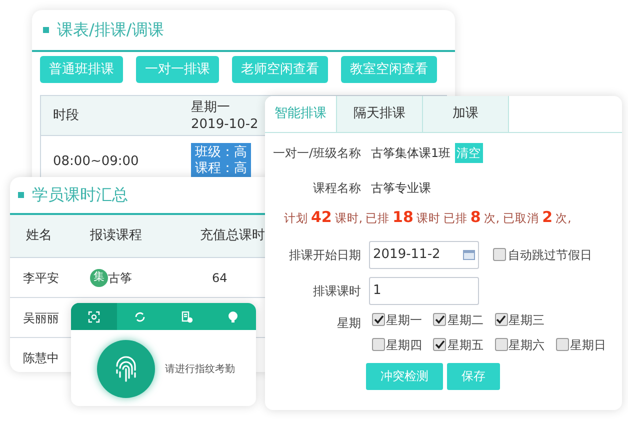 Image resolution: width=628 pixels, height=423 pixels. I want to click on field-label: 课程名称, so click(336, 188).